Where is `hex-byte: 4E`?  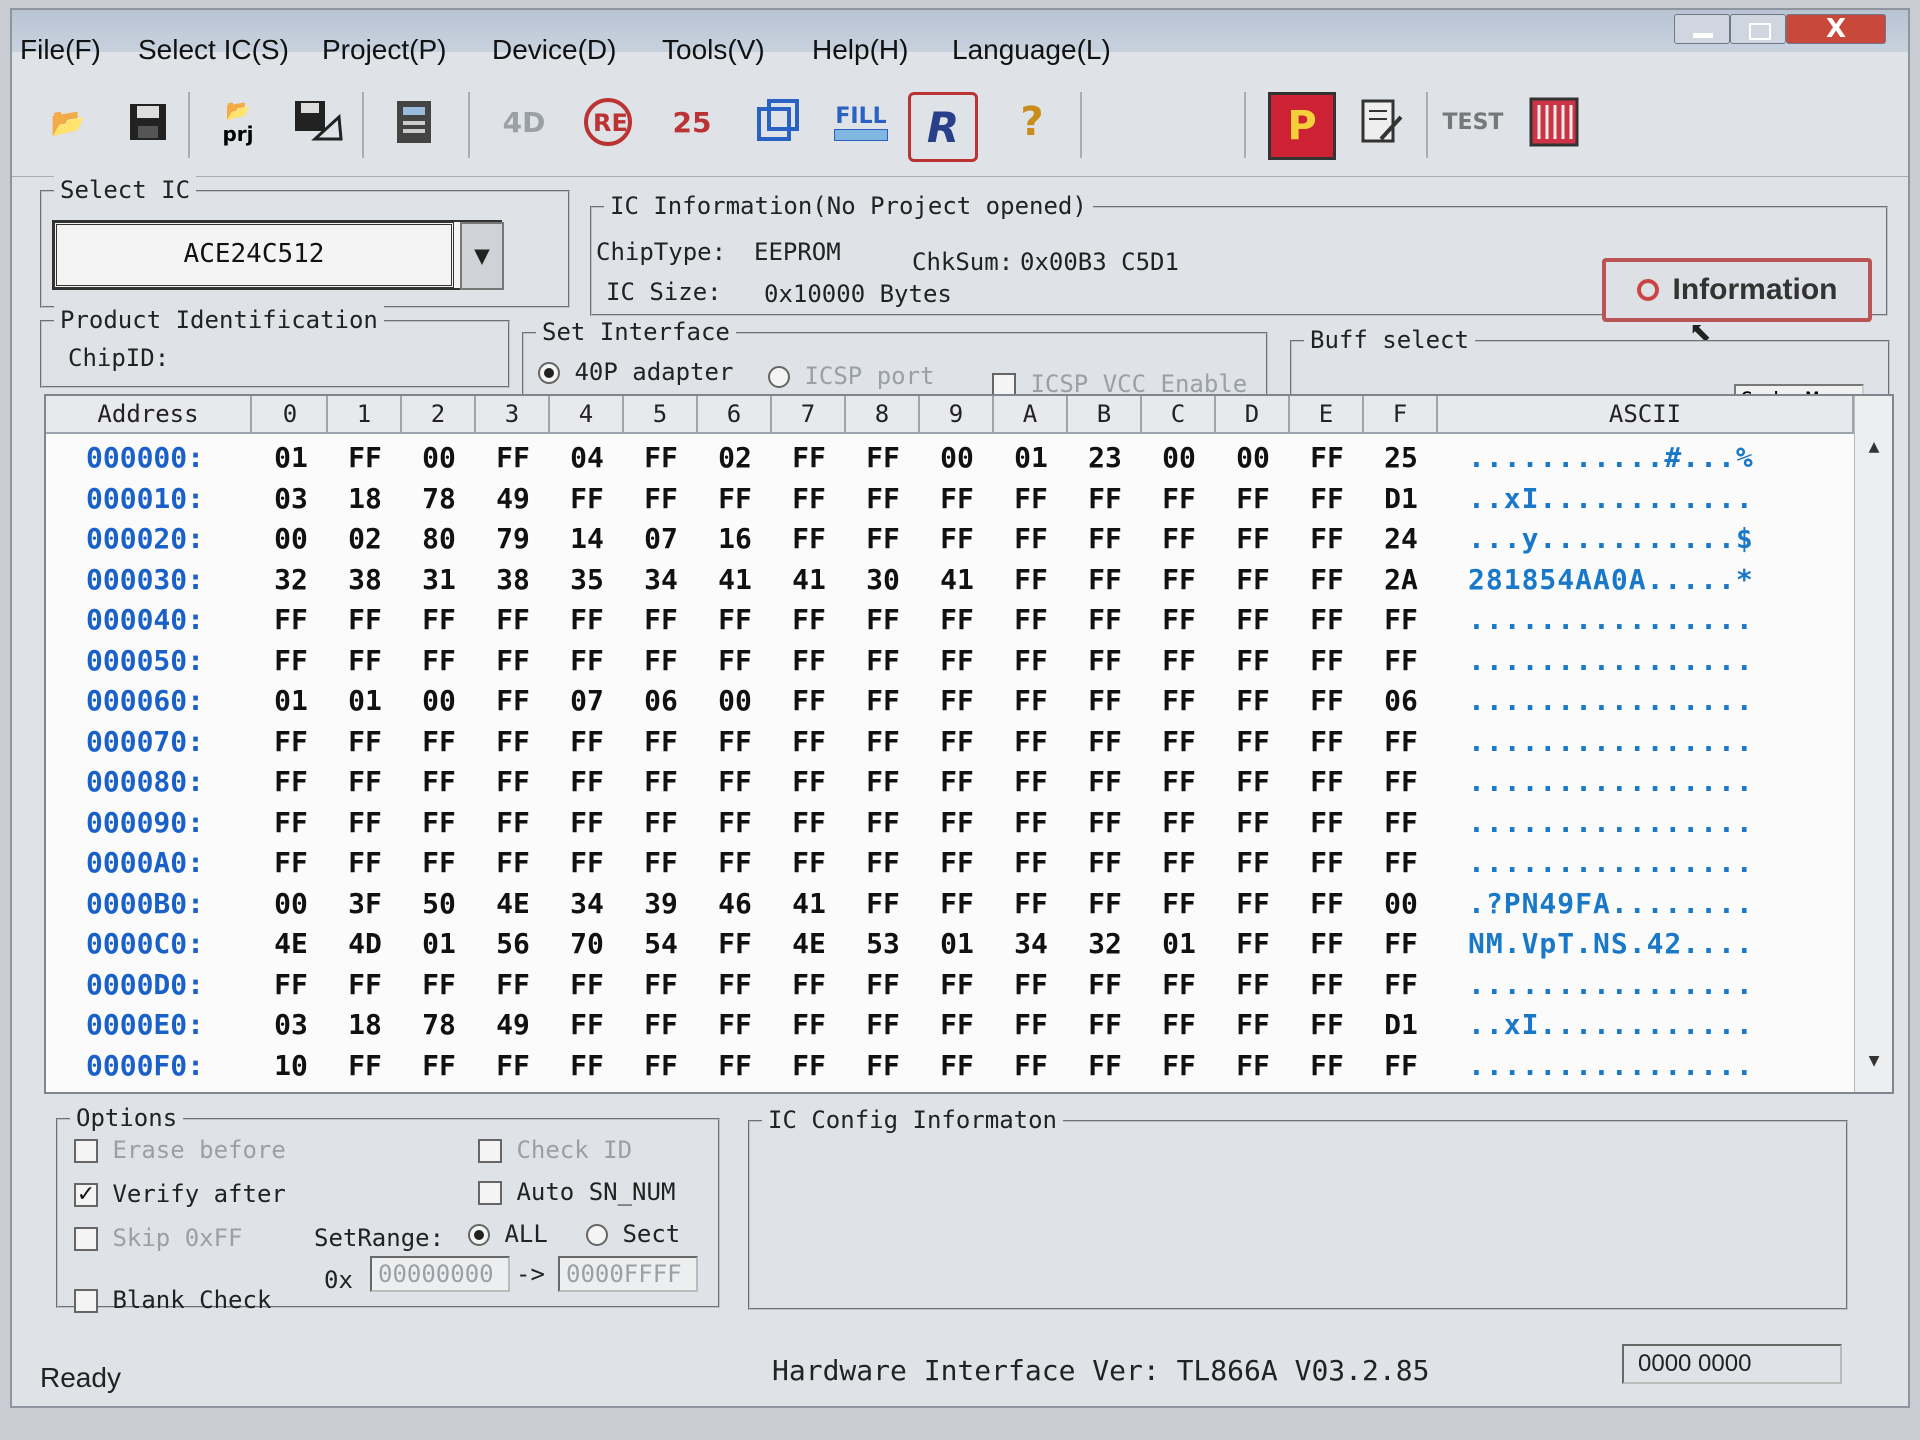 hex-byte: 4E is located at coordinates (513, 904).